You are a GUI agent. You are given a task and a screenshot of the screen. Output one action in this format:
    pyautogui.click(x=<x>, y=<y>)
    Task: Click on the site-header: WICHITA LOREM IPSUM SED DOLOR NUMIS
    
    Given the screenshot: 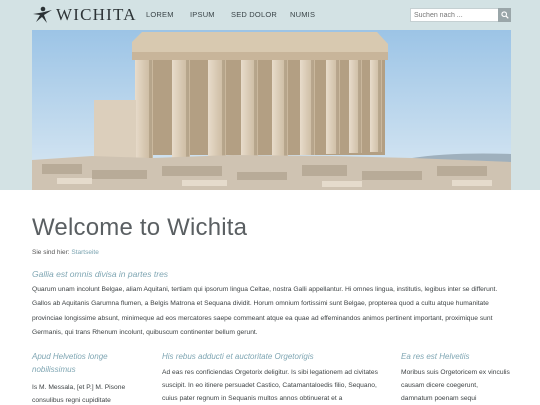 What is the action you would take?
    pyautogui.click(x=270, y=15)
    